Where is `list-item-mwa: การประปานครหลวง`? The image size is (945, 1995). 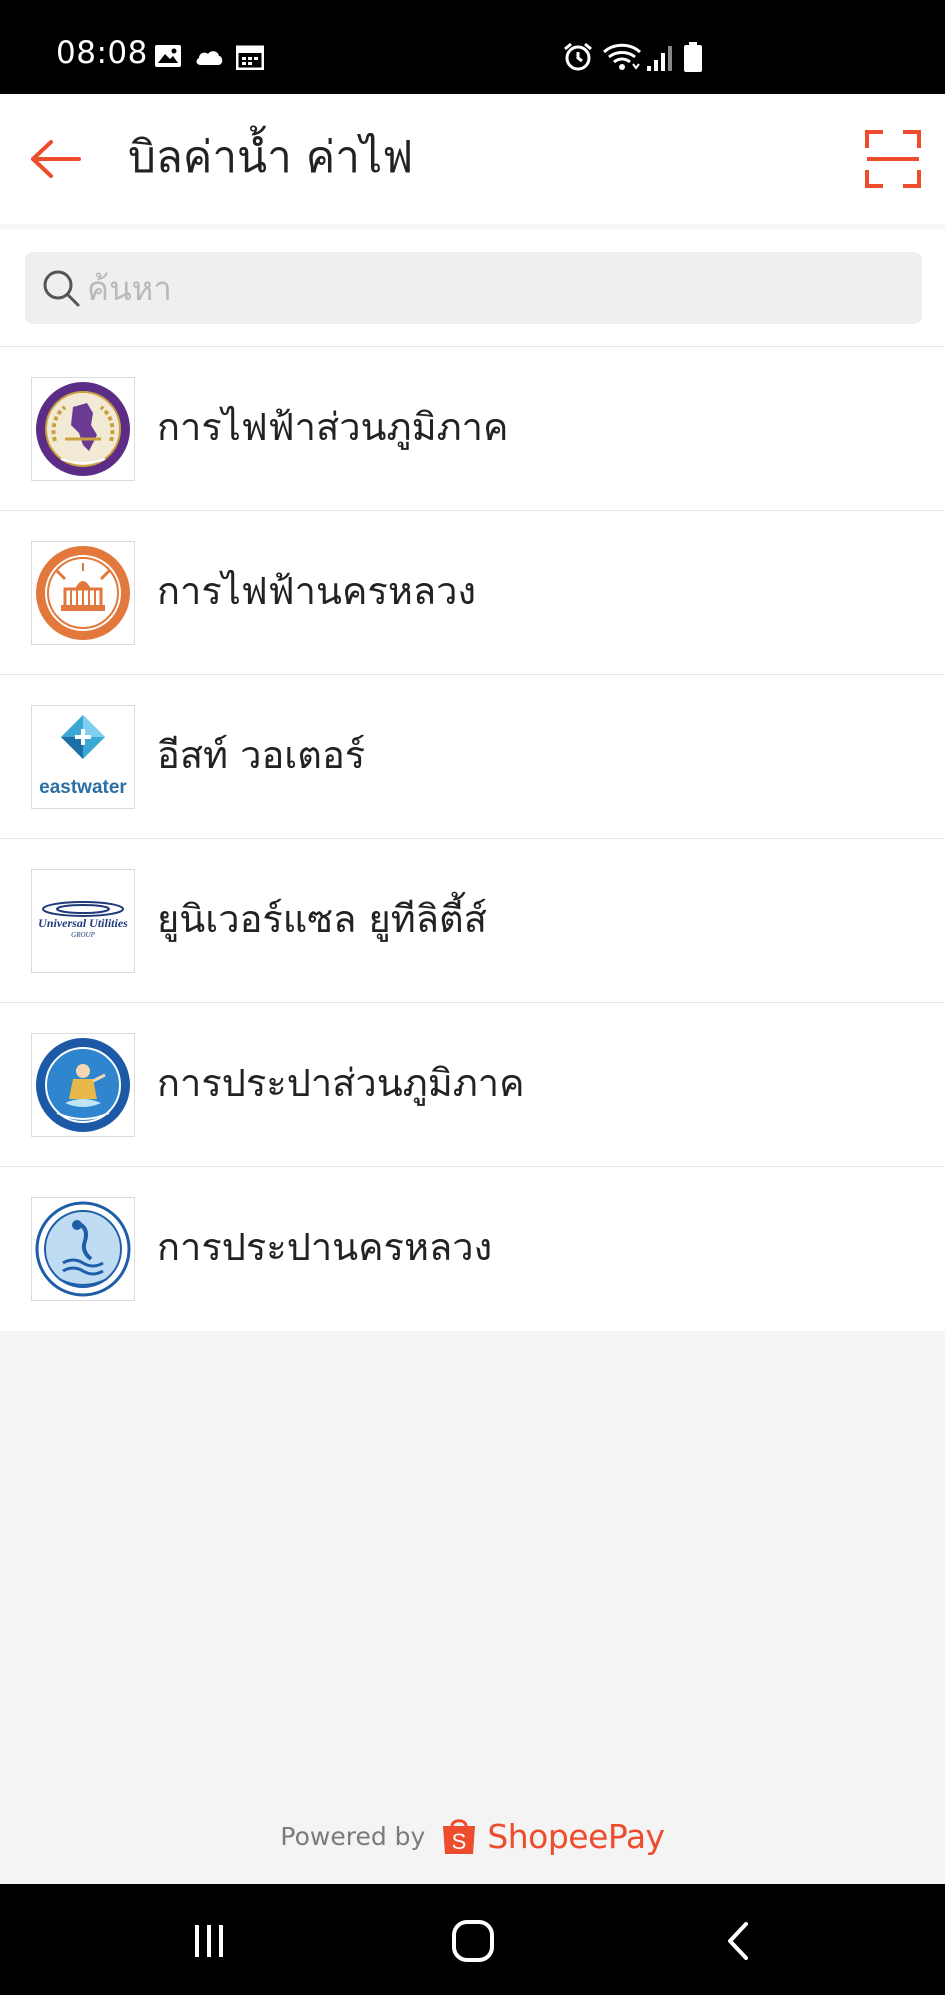
list-item-mwa: การประปานครหลวง is located at coordinates (472, 1249).